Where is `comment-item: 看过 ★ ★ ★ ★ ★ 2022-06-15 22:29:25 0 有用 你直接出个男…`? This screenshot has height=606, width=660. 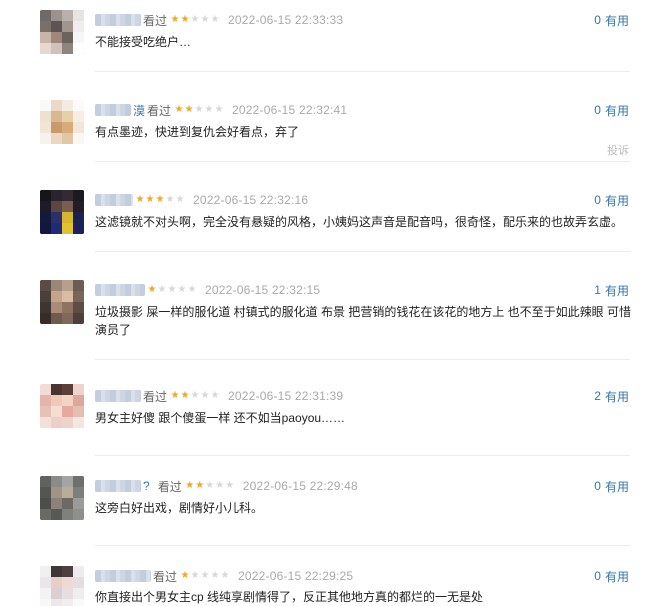 comment-item: 看过 ★ ★ ★ ★ ★ 2022-06-15 22:29:25 0 有用 你直接出个男… is located at coordinates (330, 576).